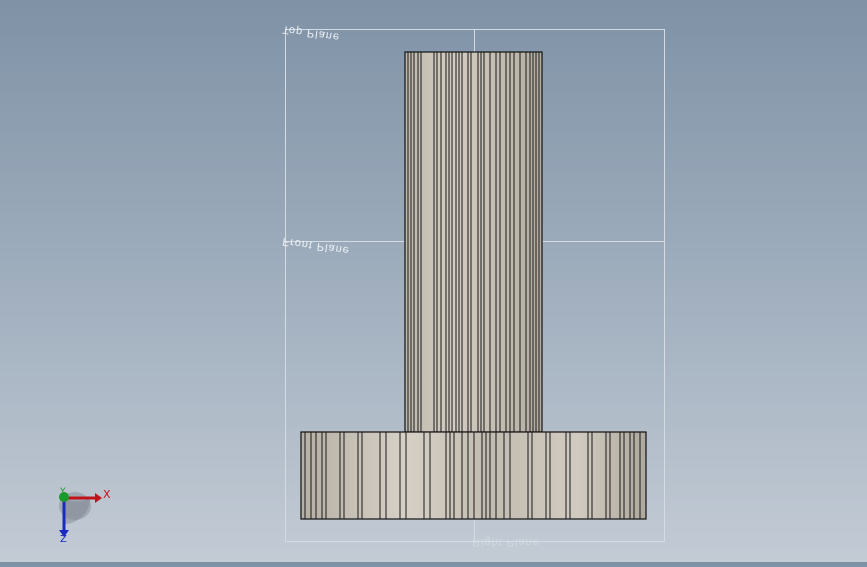 The height and width of the screenshot is (567, 867). I want to click on gear-body, so click(473, 475).